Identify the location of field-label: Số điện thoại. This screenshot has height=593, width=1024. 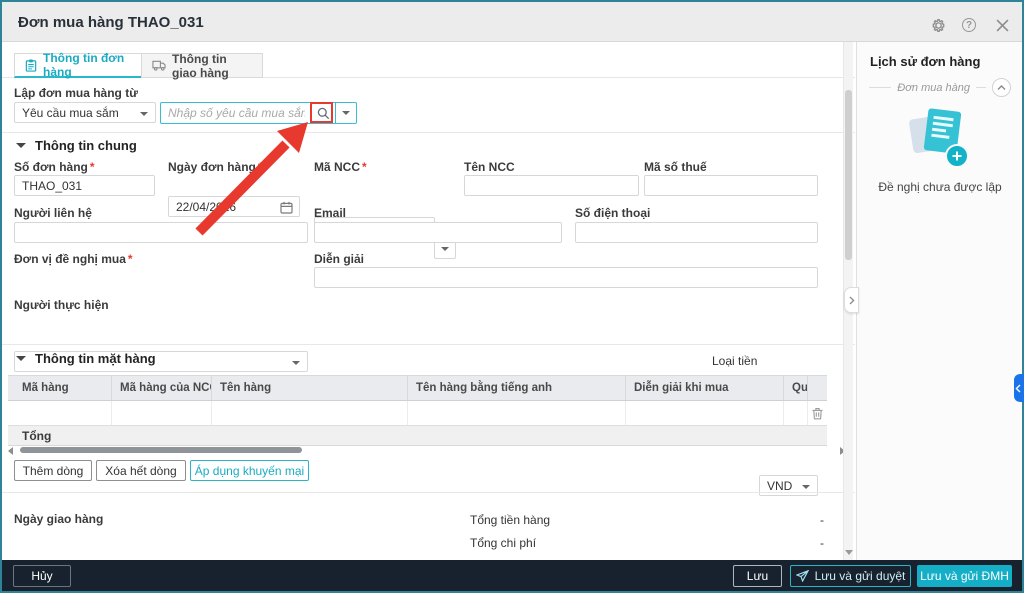
(613, 213).